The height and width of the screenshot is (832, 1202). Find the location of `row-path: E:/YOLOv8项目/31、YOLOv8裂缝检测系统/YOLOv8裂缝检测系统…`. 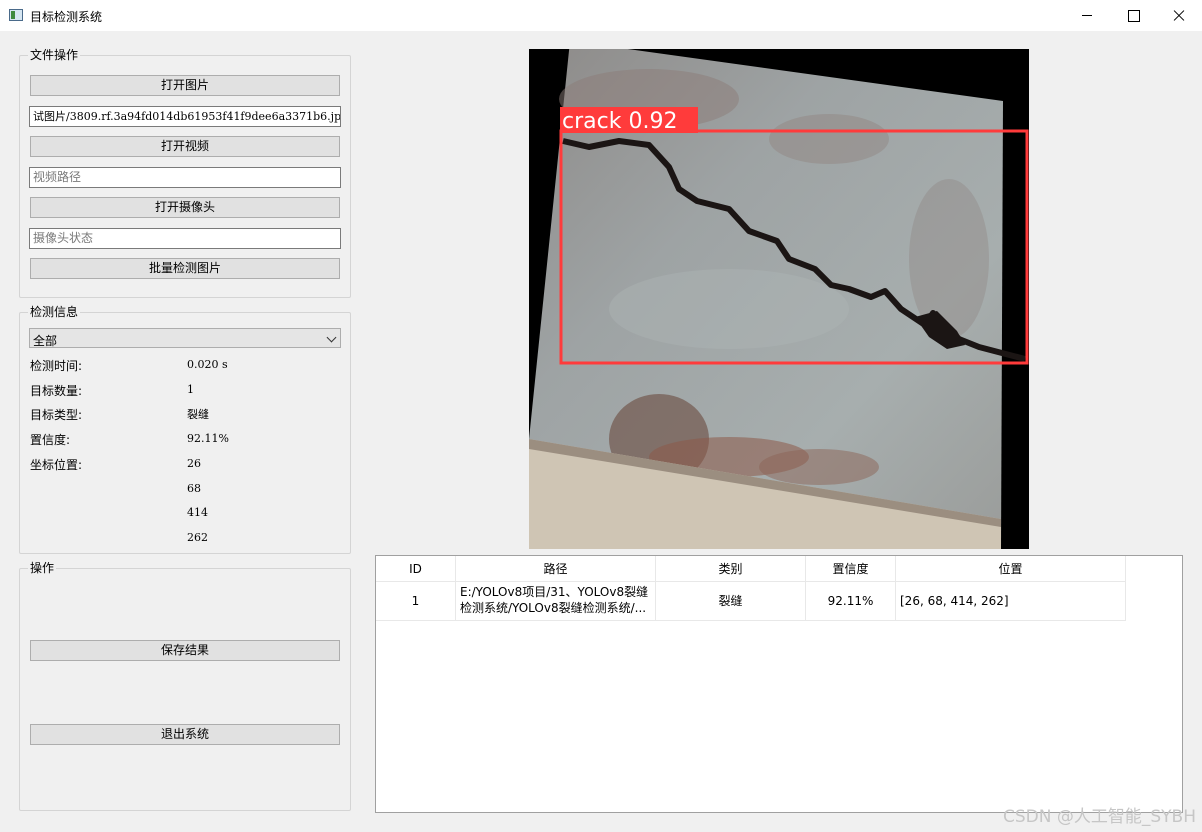

row-path: E:/YOLOv8项目/31、YOLOv8裂缝检测系统/YOLOv8裂缝检测系统… is located at coordinates (554, 600).